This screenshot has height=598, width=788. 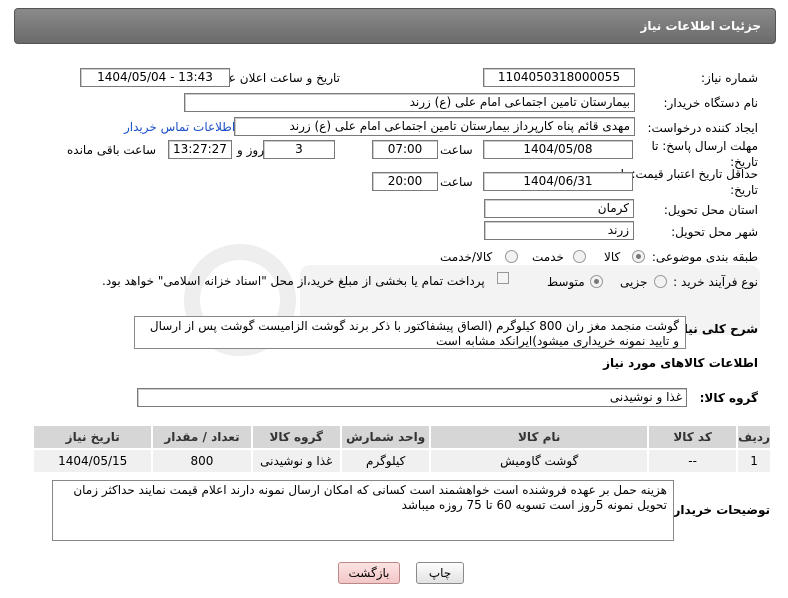 I want to click on col-need-date: تاریخ نیاز, so click(x=92, y=437).